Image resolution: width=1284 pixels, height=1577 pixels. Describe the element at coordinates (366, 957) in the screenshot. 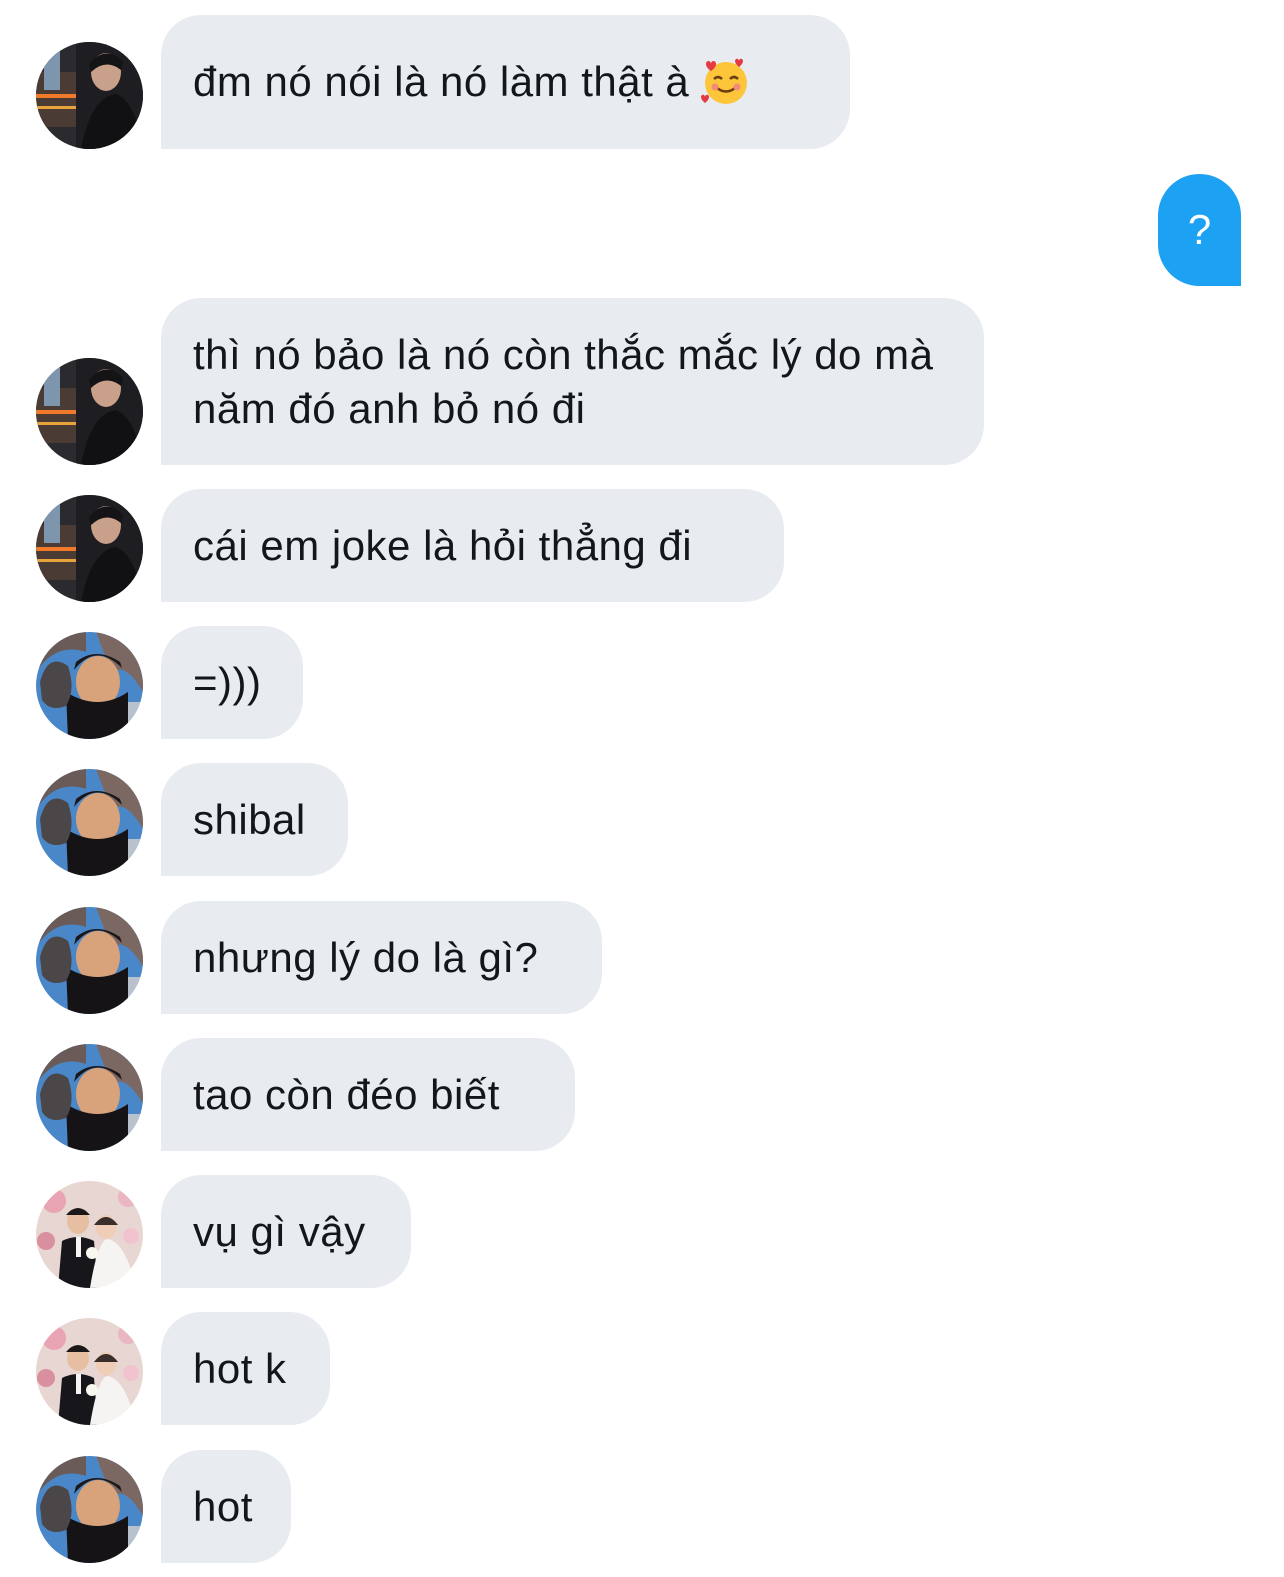

I see `message-text: nhưng lý do là gì?` at that location.